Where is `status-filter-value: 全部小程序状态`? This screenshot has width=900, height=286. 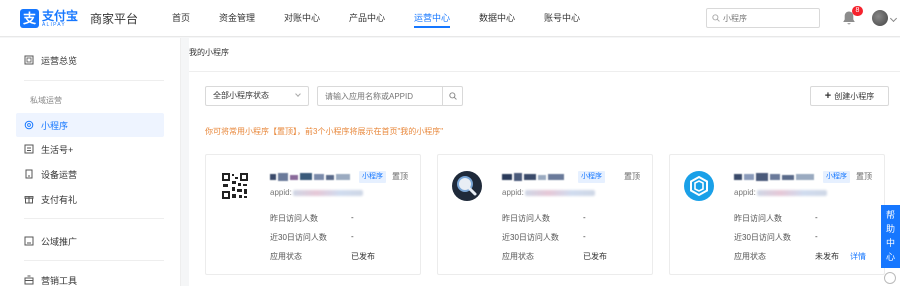 status-filter-value: 全部小程序状态 is located at coordinates (241, 95).